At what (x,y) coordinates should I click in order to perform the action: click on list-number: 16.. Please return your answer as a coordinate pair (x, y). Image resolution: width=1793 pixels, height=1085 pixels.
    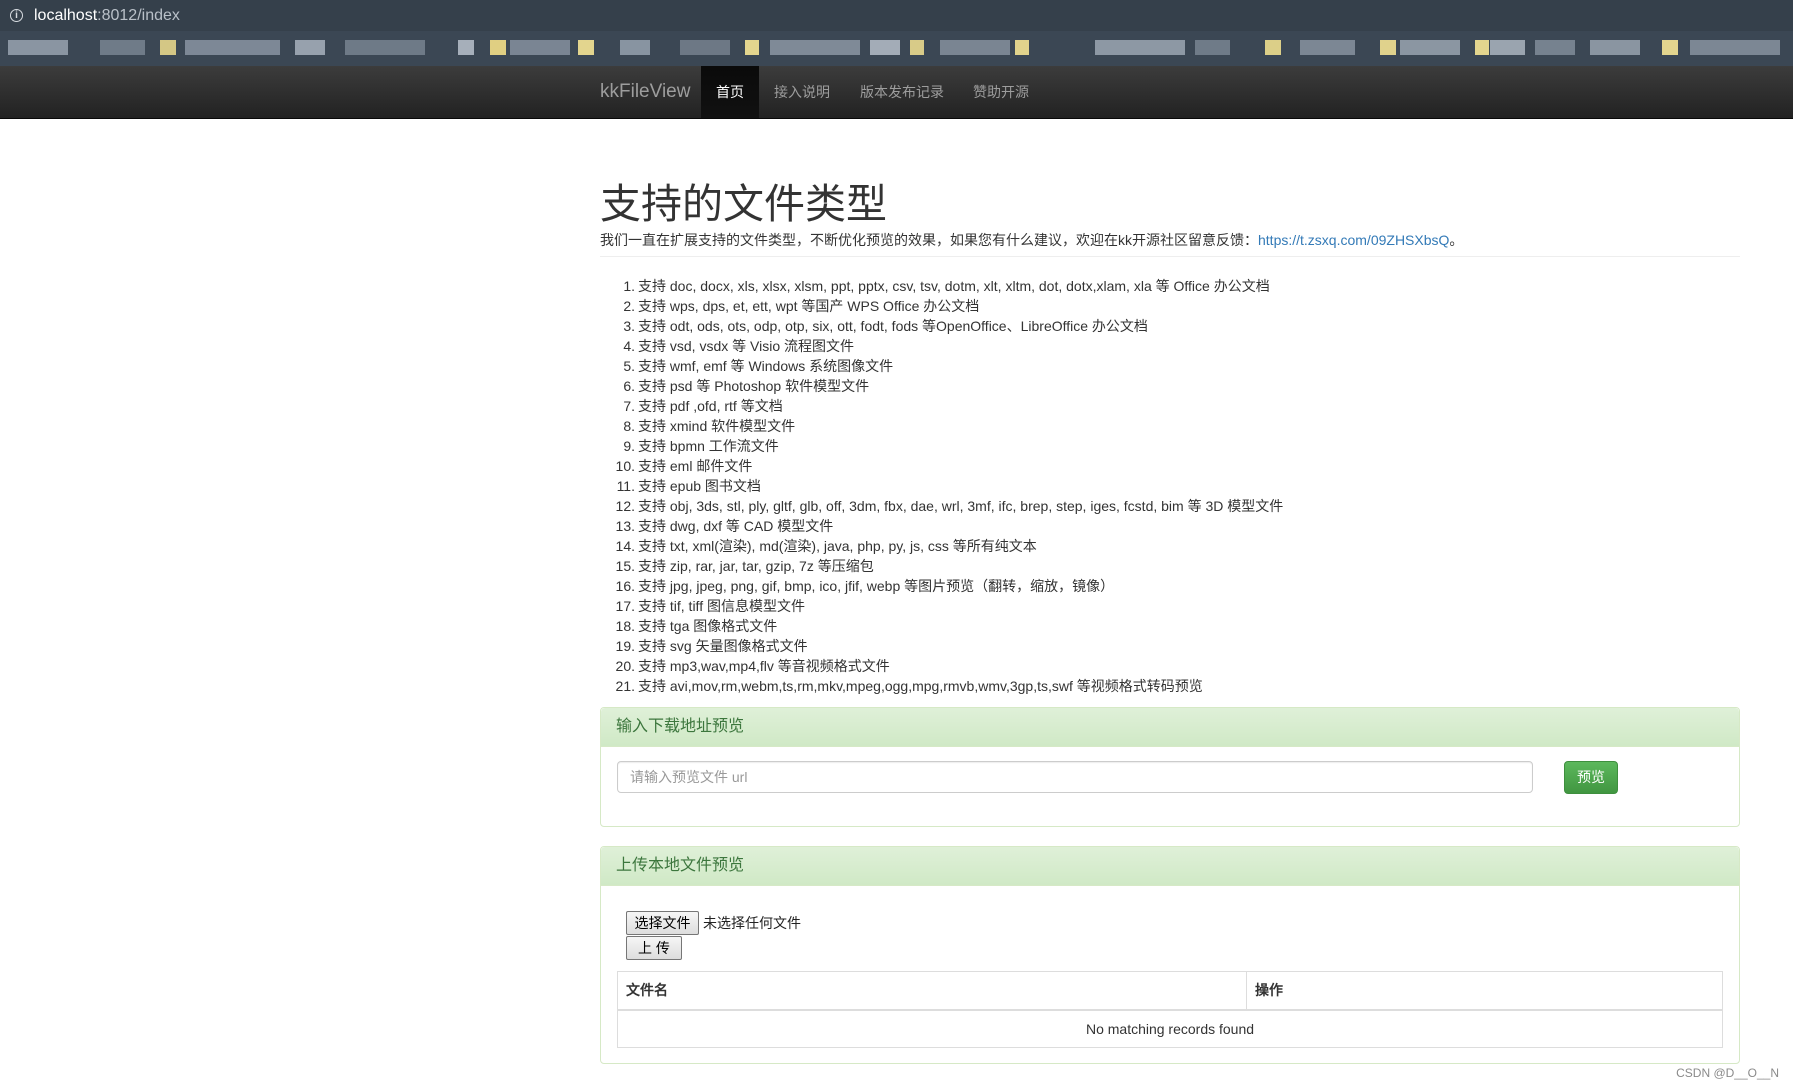
    Looking at the image, I should click on (625, 586).